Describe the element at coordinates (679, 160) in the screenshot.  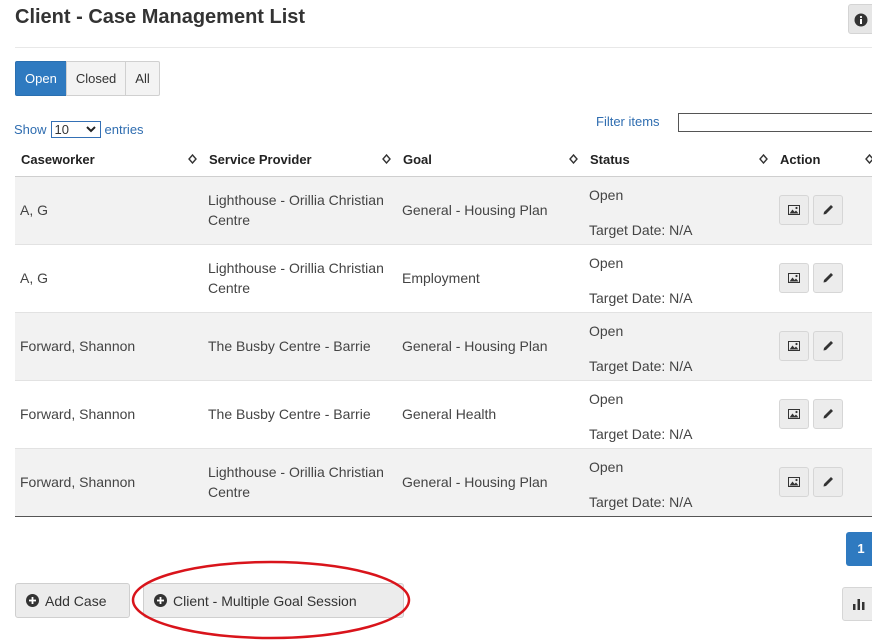
I see `col-status: Status` at that location.